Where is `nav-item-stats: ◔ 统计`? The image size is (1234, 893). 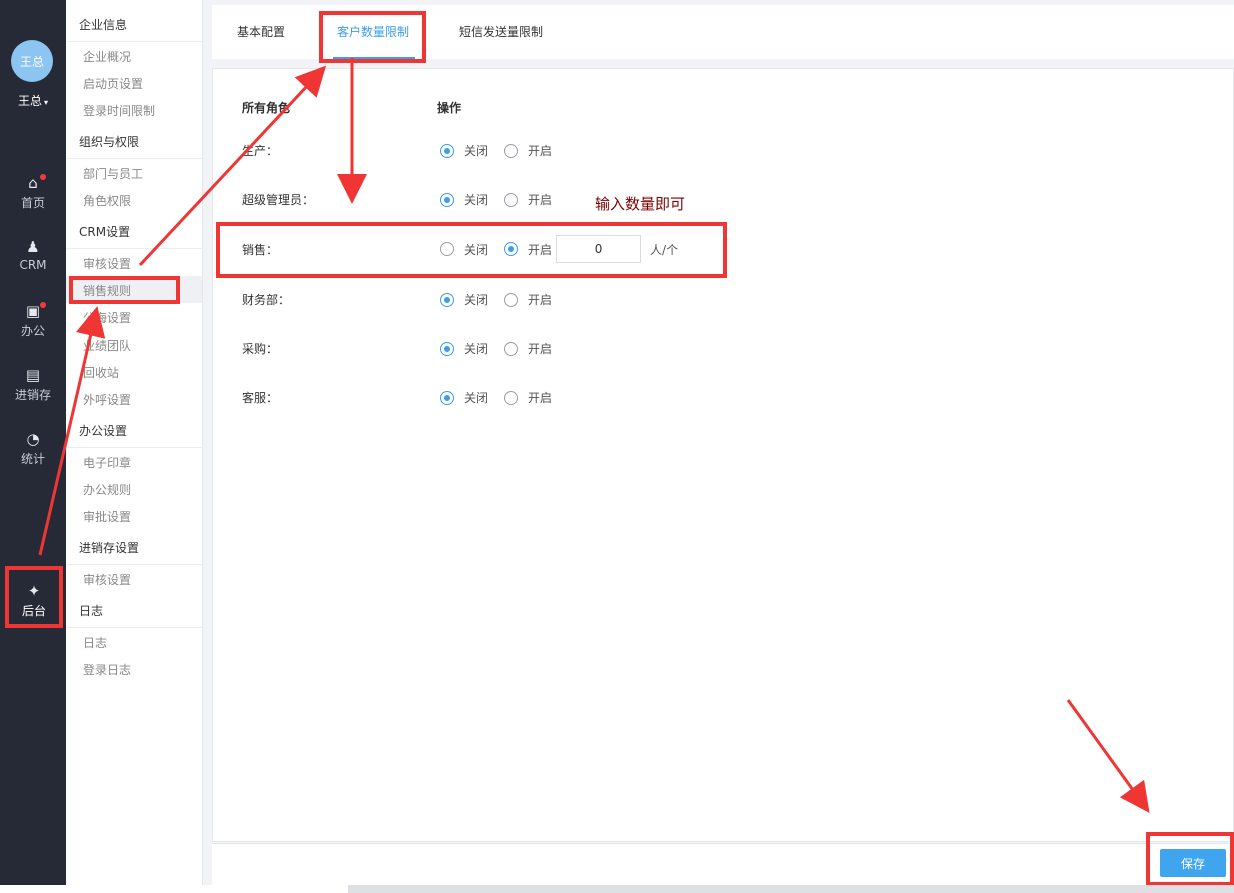 nav-item-stats: ◔ 统计 is located at coordinates (33, 454).